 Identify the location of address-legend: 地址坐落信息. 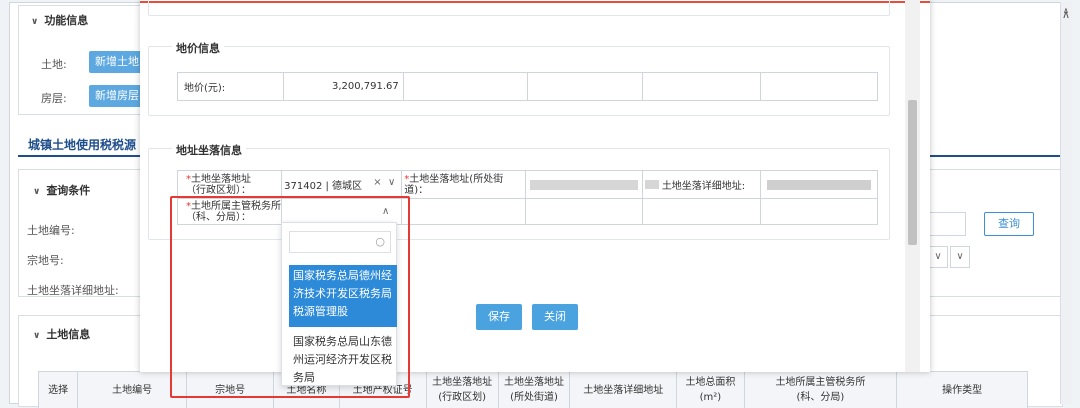
(209, 150).